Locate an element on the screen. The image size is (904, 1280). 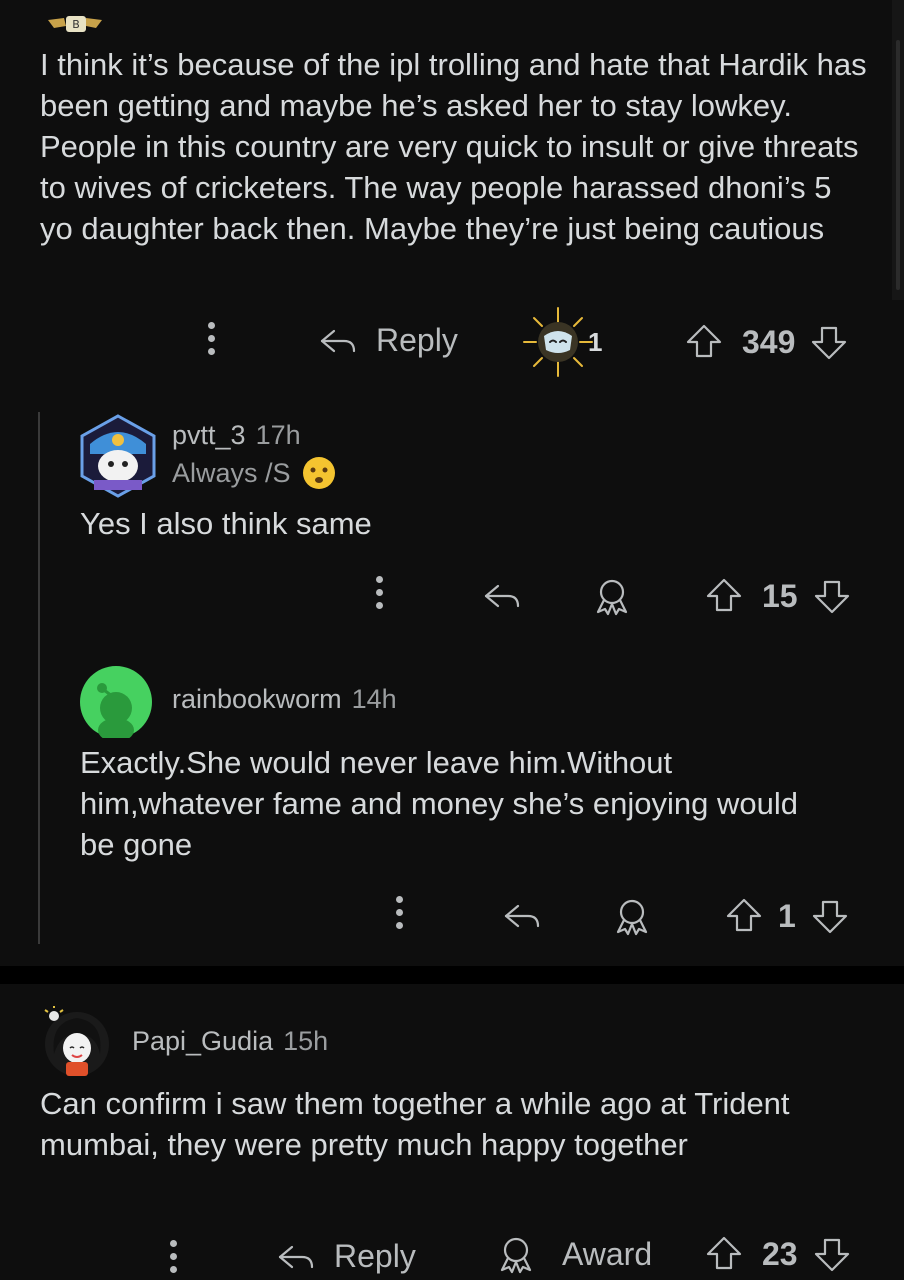
score: 23 is located at coordinates (780, 1253).